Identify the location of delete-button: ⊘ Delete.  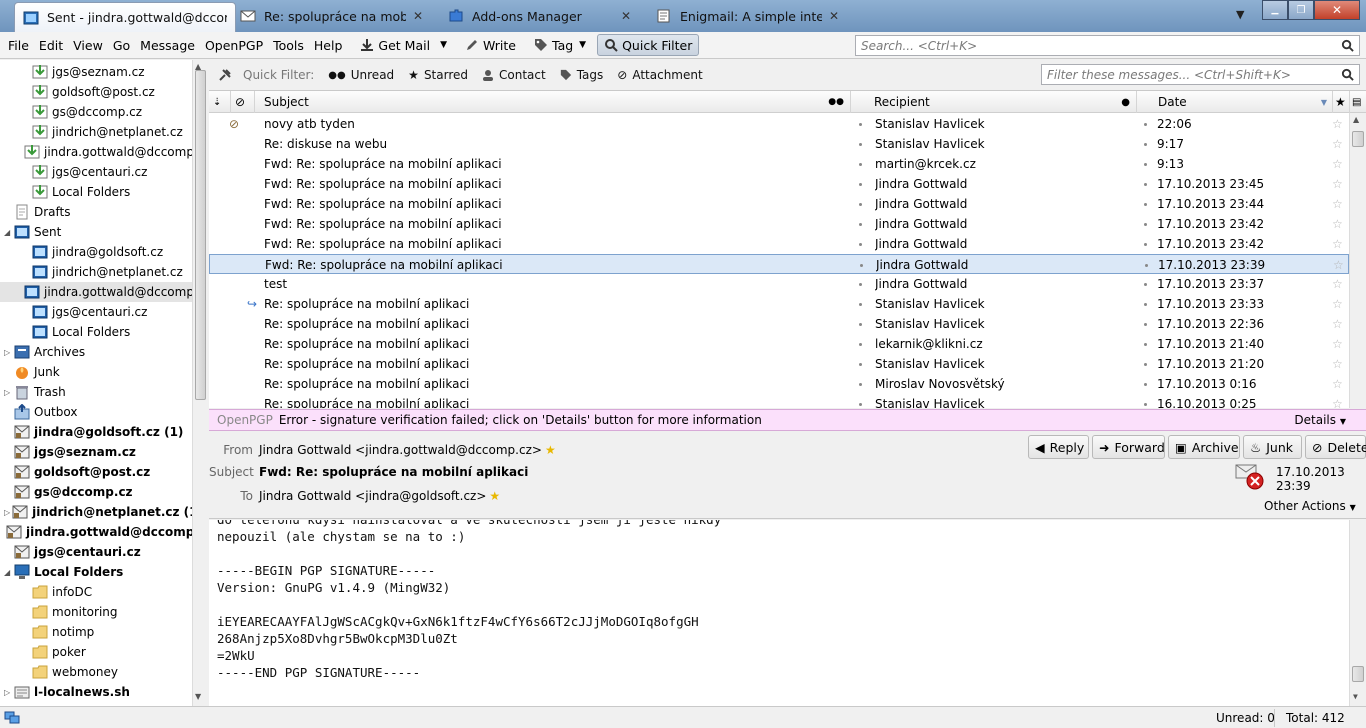
(1335, 447).